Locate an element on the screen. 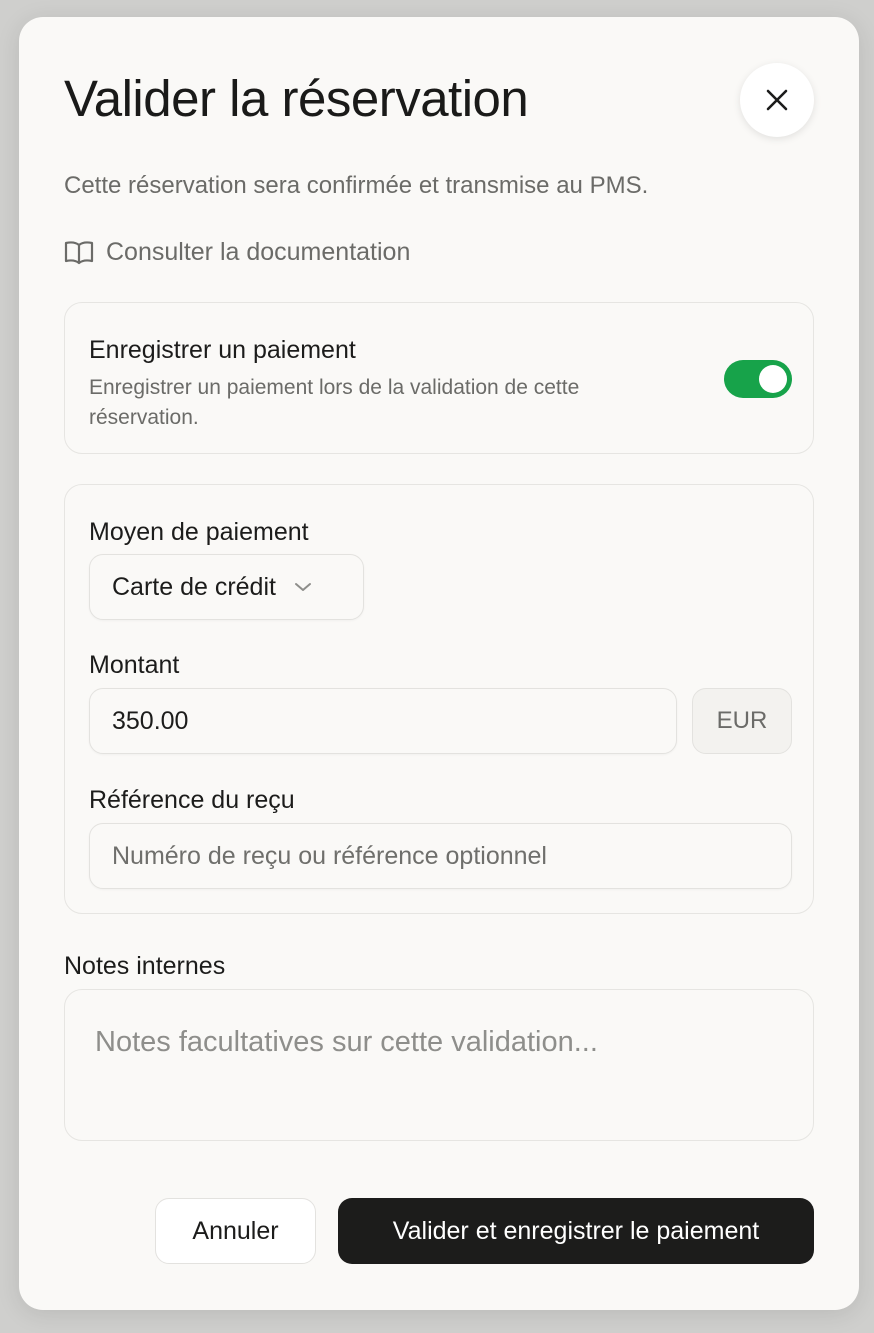  close-button is located at coordinates (777, 100).